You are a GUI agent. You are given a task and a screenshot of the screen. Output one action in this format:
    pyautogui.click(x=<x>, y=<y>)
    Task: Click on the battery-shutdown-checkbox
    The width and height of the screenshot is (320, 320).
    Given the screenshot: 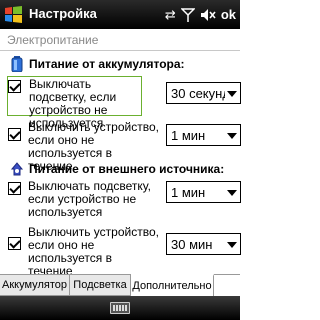 What is the action you would take?
    pyautogui.click(x=14, y=134)
    